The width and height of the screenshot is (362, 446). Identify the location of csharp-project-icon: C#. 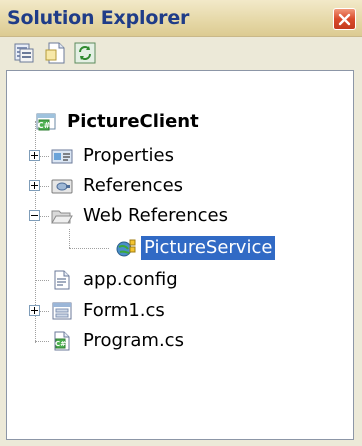
(46, 122).